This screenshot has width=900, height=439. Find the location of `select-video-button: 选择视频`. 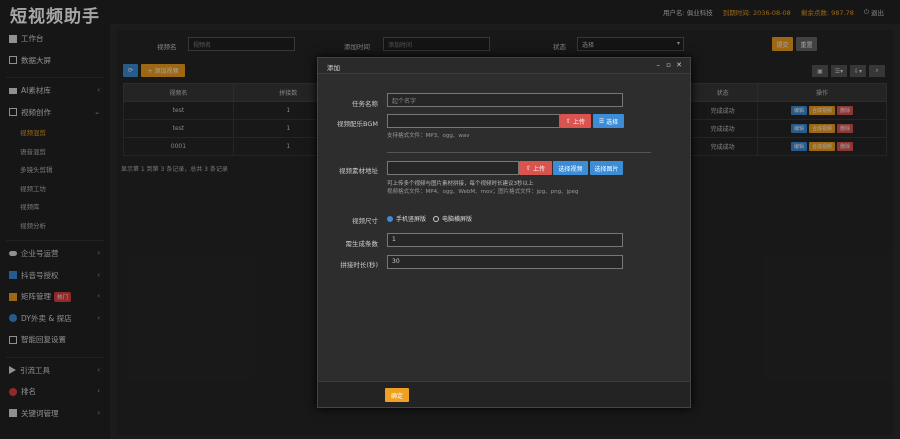

select-video-button: 选择视频 is located at coordinates (570, 168).